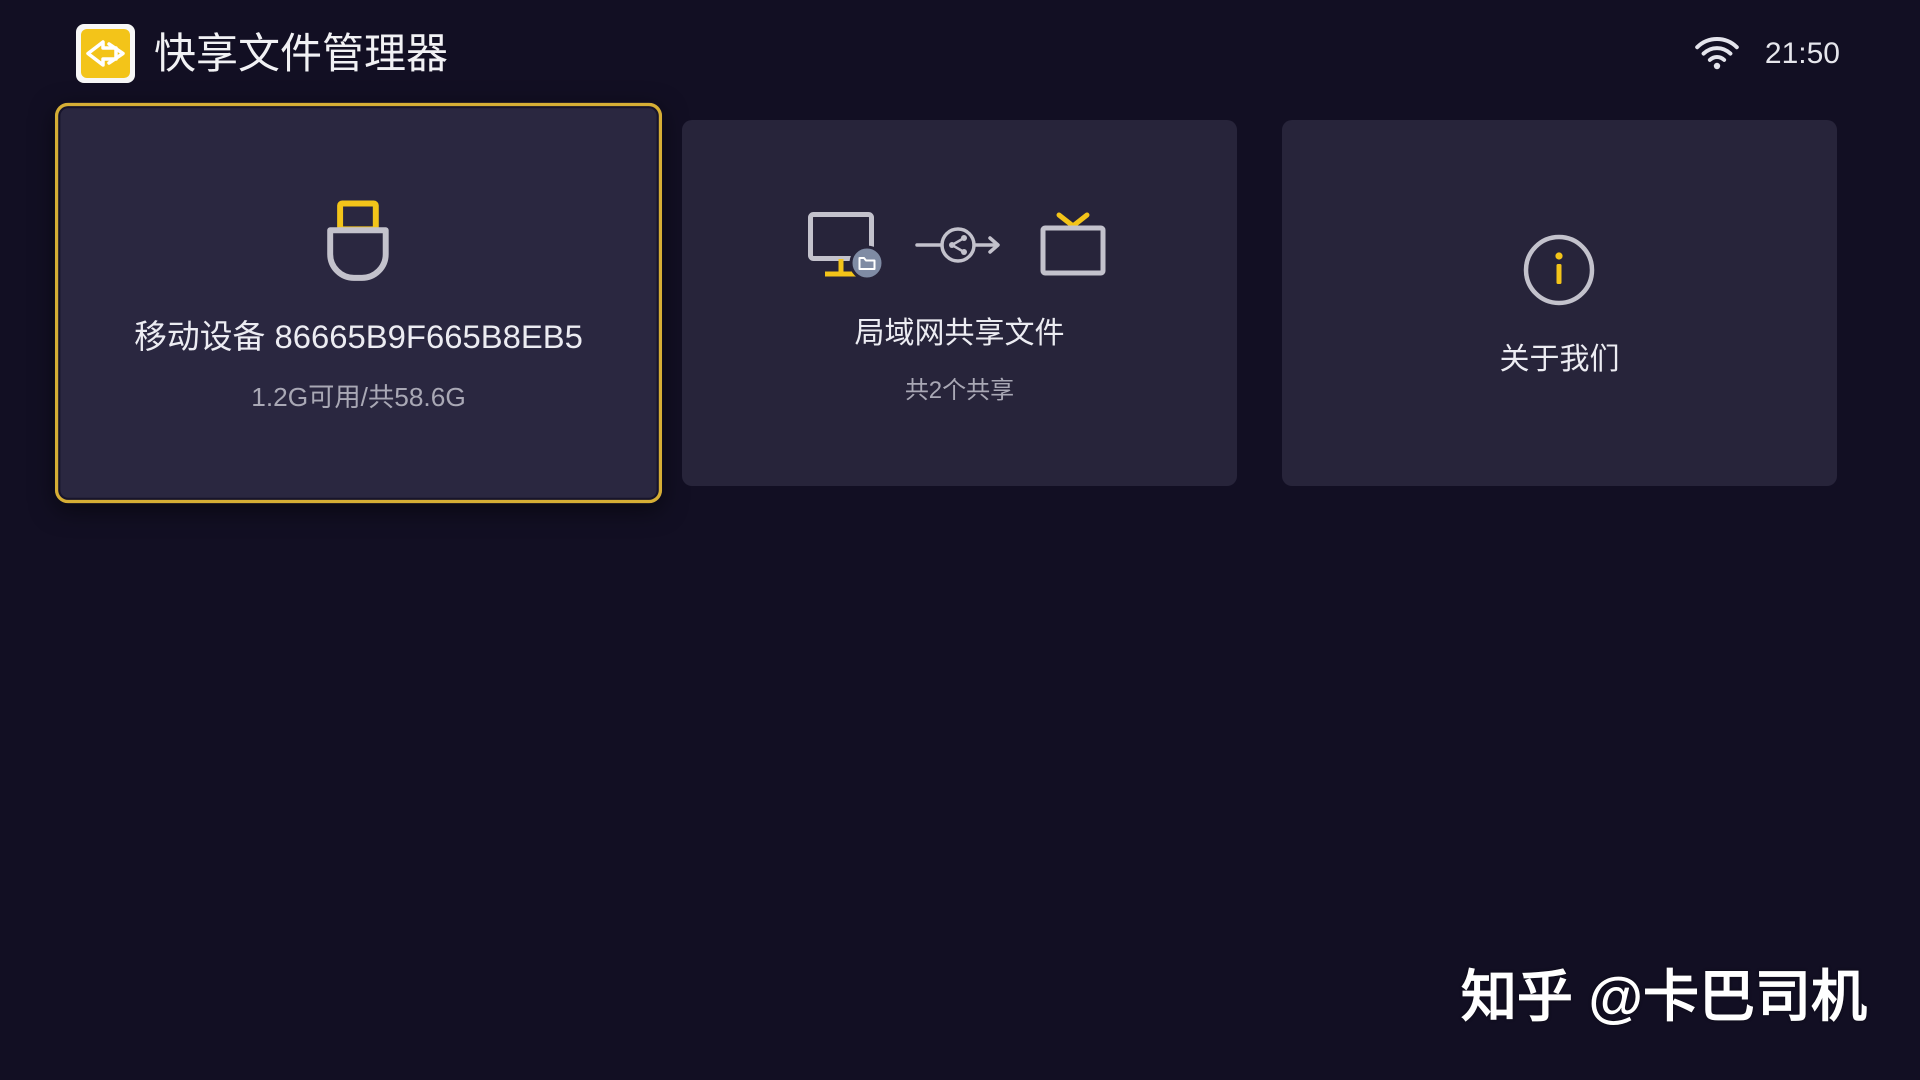  Describe the element at coordinates (1663, 996) in the screenshot. I see `watermark: 知乎 @卡巴司机` at that location.